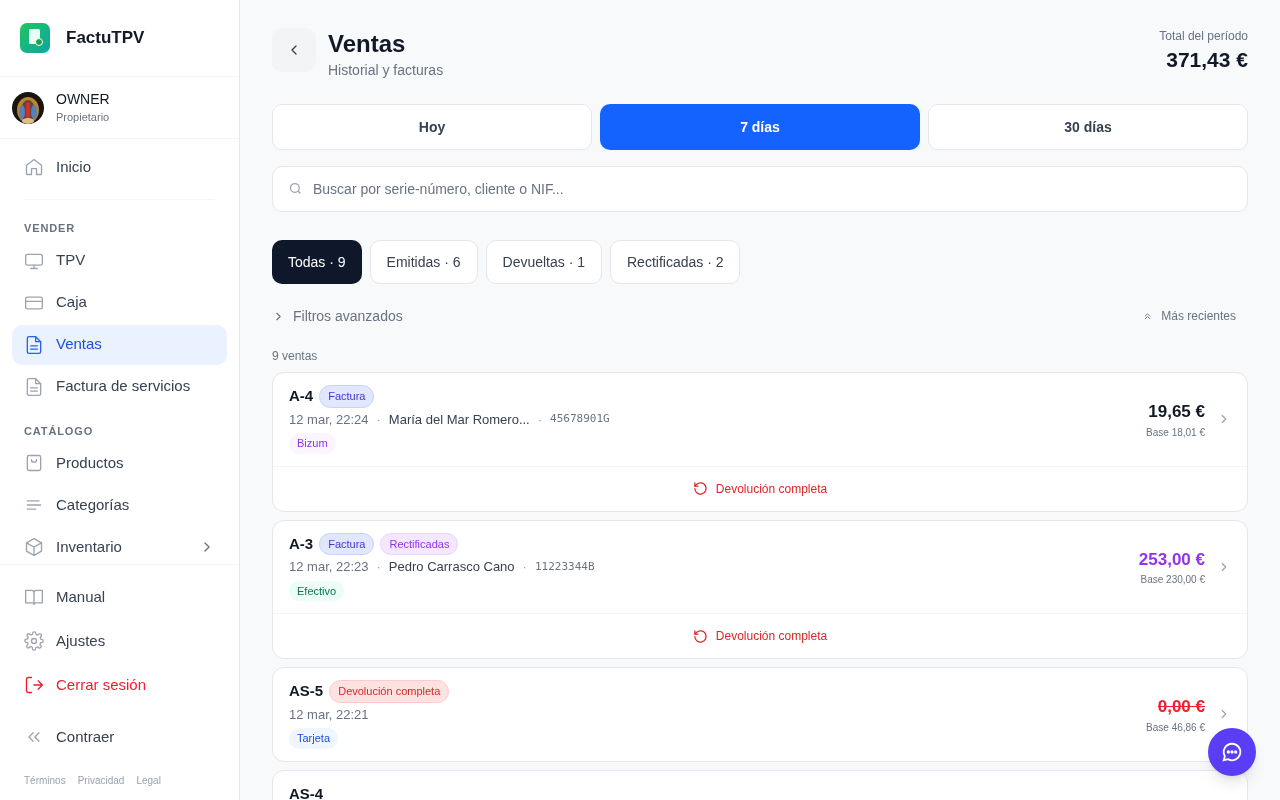  What do you see at coordinates (119, 737) in the screenshot?
I see `nav-item: Contraer` at bounding box center [119, 737].